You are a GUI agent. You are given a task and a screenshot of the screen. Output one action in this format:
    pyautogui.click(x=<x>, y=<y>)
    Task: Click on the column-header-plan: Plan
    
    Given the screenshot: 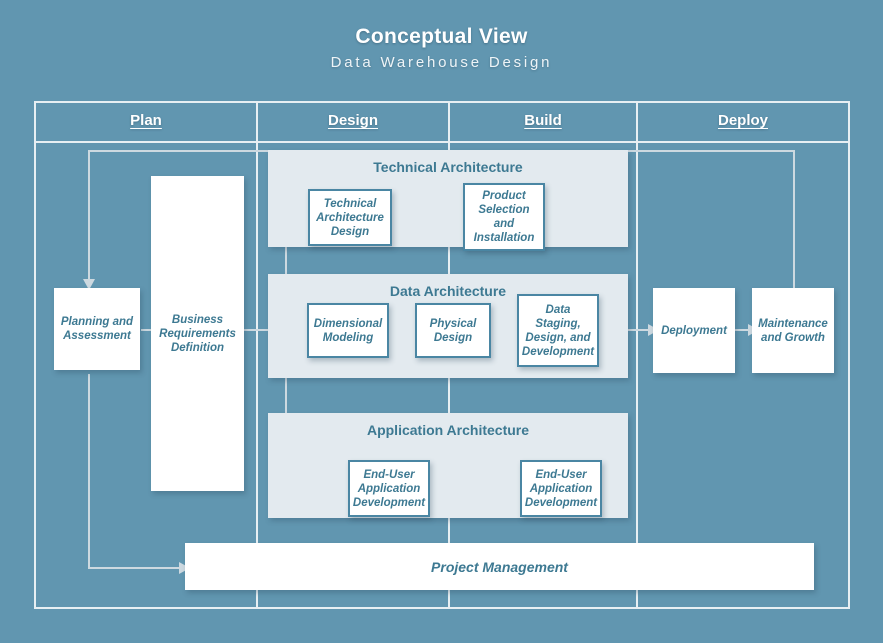 What is the action you would take?
    pyautogui.click(x=146, y=120)
    